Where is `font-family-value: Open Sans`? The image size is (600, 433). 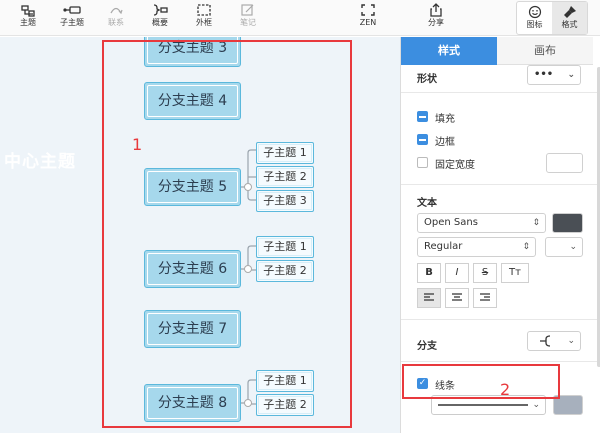
font-family-value: Open Sans is located at coordinates (451, 222).